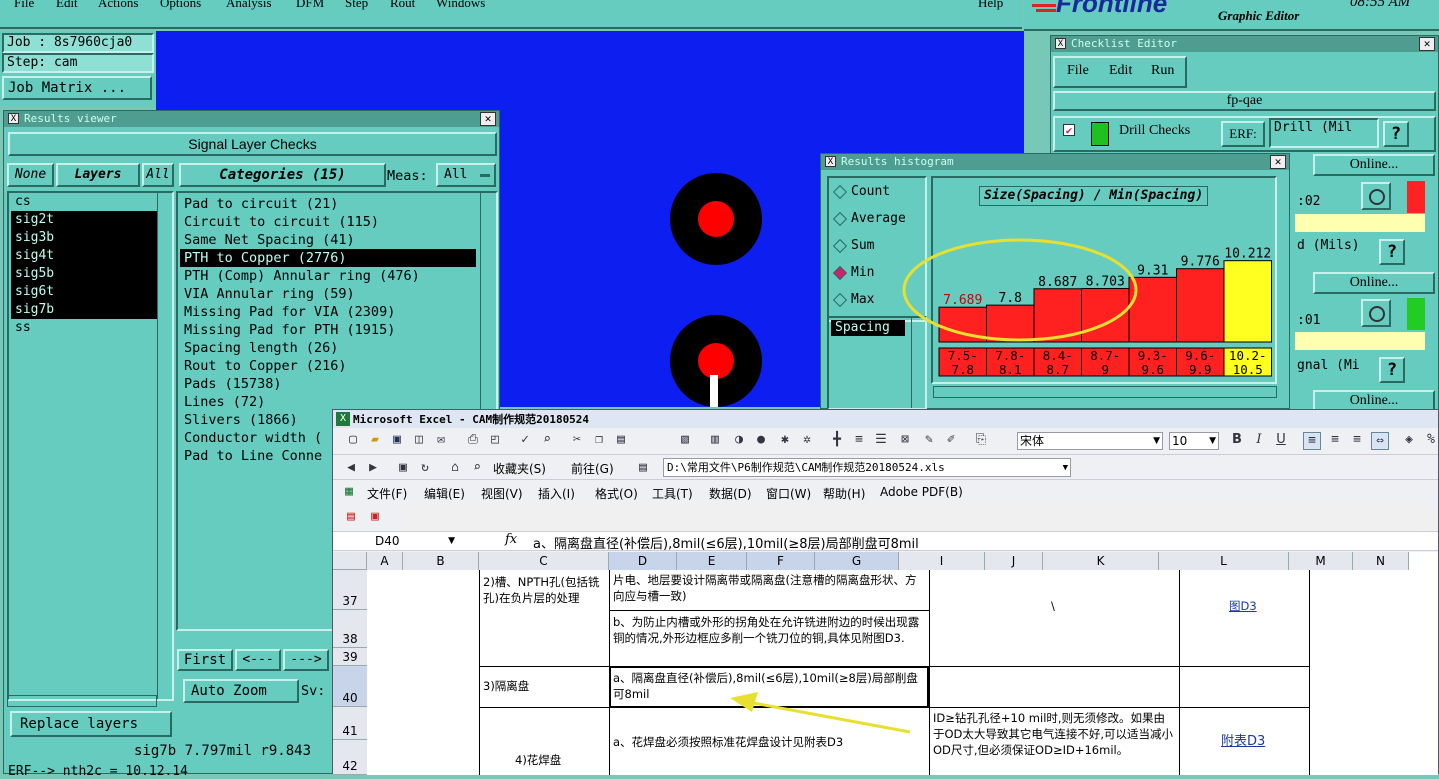  What do you see at coordinates (1380, 441) in the screenshot?
I see `merge-icon: ⇔` at bounding box center [1380, 441].